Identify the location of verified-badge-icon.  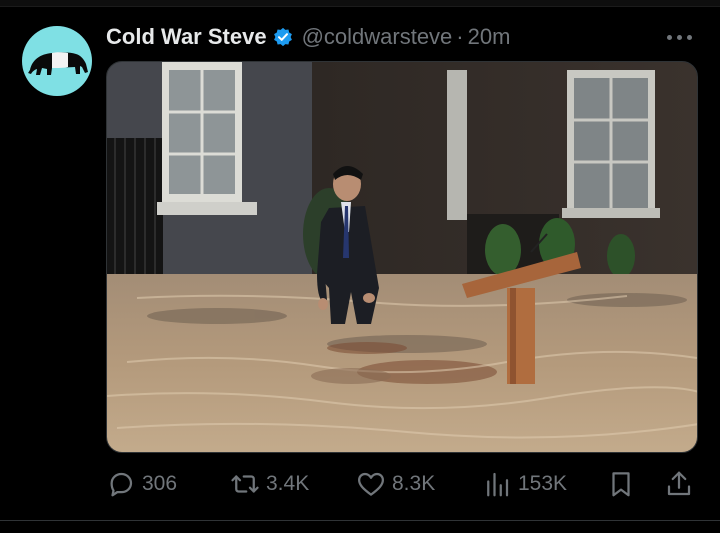
(282, 37).